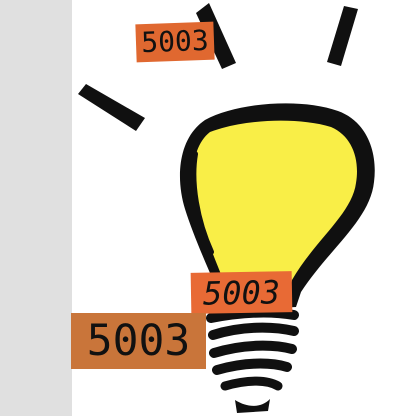 Image resolution: width=416 pixels, height=416 pixels. I want to click on ray-top-right, so click(342, 36).